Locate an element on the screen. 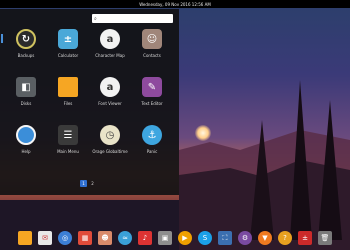 The height and width of the screenshot is (250, 350). text-editor-icon: ✎ is located at coordinates (152, 87).